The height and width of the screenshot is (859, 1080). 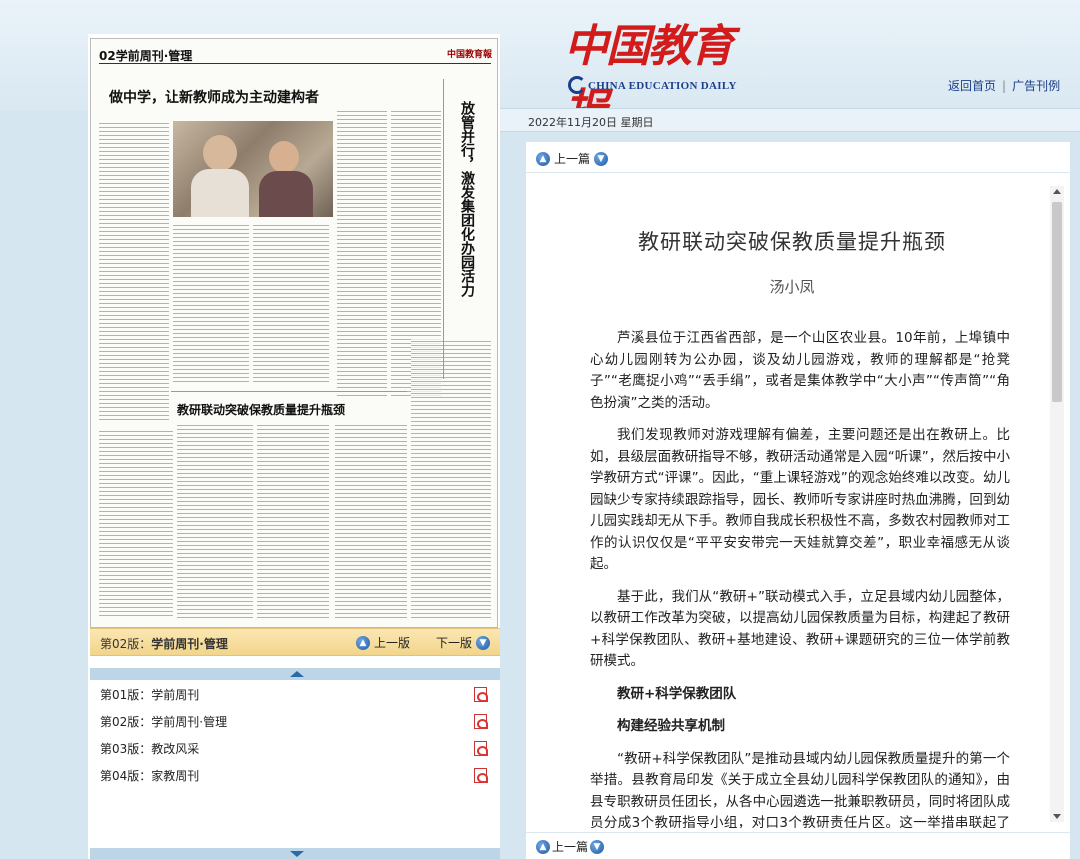 I want to click on edition-list-scroll-up, so click(x=295, y=674).